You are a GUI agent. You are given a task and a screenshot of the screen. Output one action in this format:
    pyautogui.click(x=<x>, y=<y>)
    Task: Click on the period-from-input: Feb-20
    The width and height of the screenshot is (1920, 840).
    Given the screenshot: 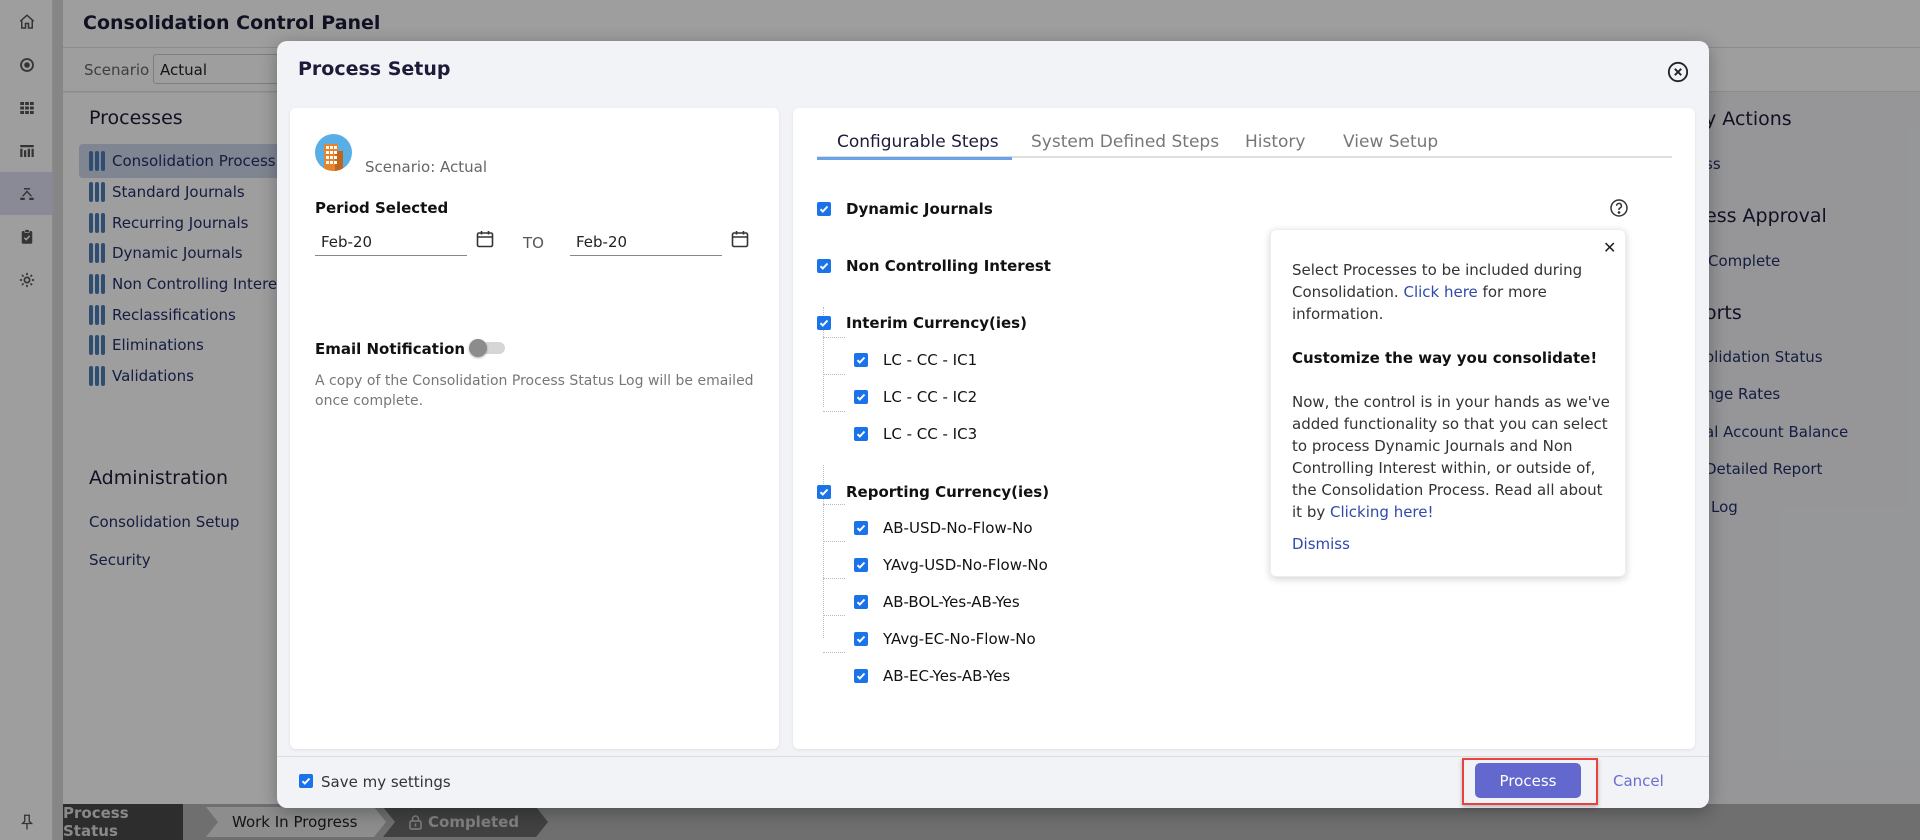 What is the action you would take?
    pyautogui.click(x=391, y=242)
    